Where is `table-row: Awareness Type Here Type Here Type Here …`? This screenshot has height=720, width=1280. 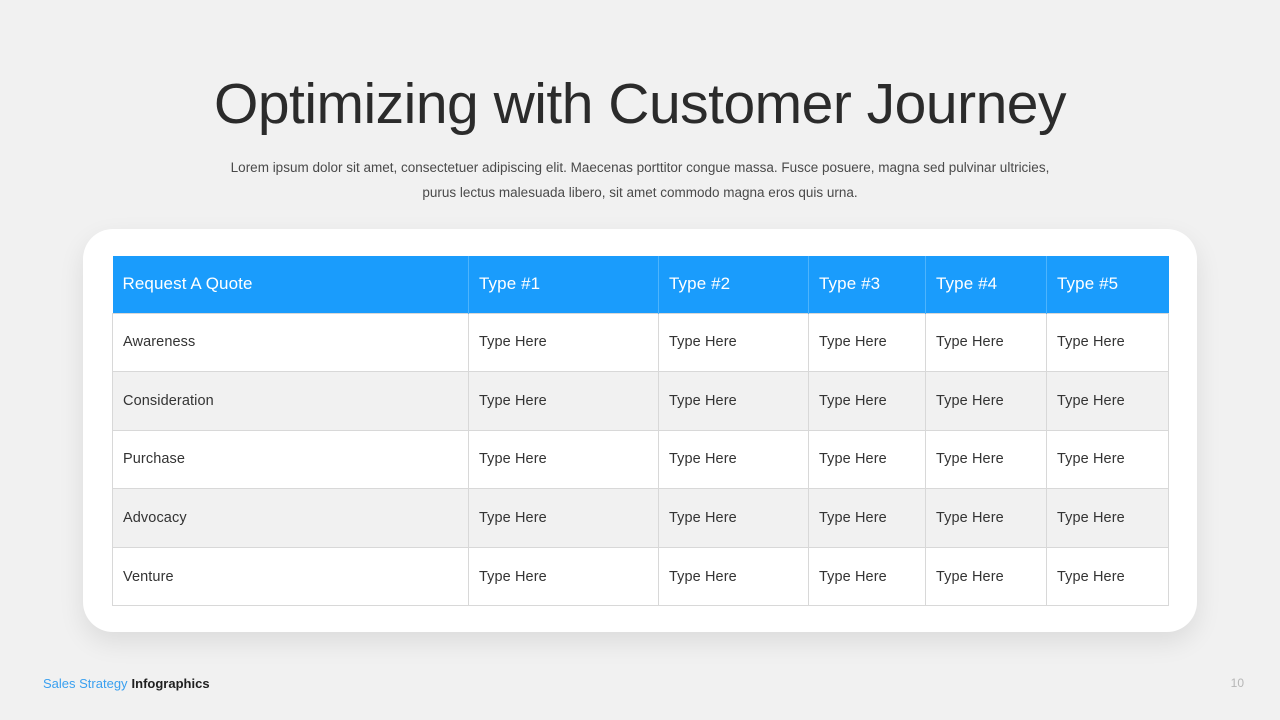
table-row: Awareness Type Here Type Here Type Here … is located at coordinates (640, 342).